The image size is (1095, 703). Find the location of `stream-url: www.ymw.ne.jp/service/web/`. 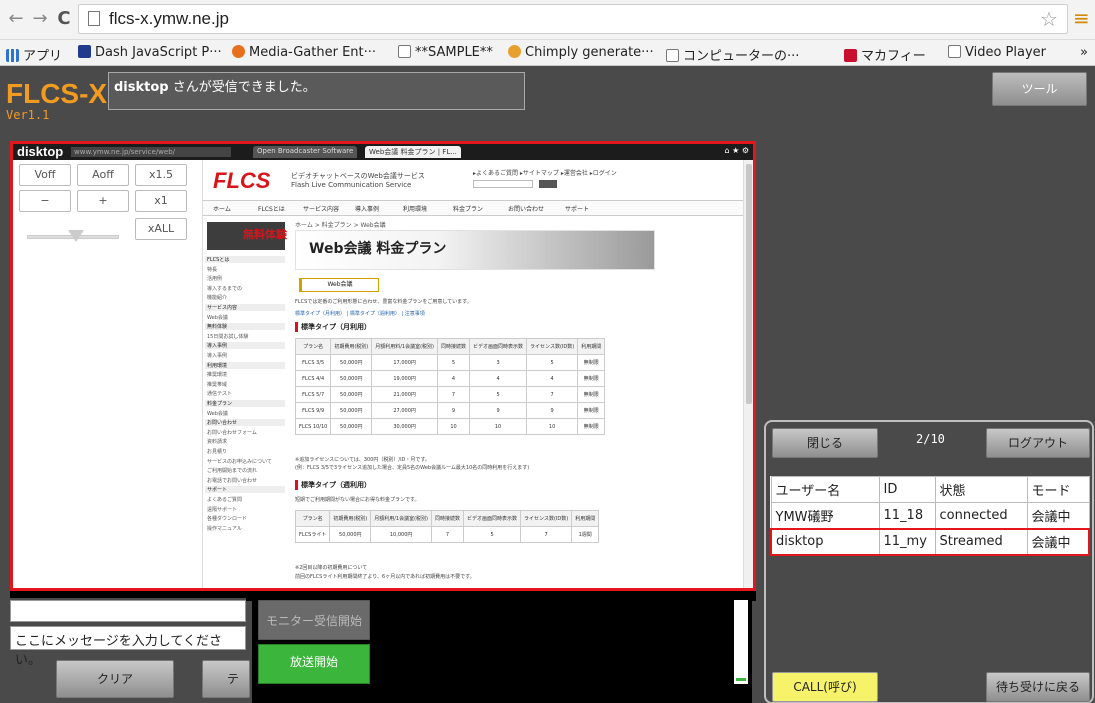

stream-url: www.ymw.ne.jp/service/web/ is located at coordinates (151, 152).